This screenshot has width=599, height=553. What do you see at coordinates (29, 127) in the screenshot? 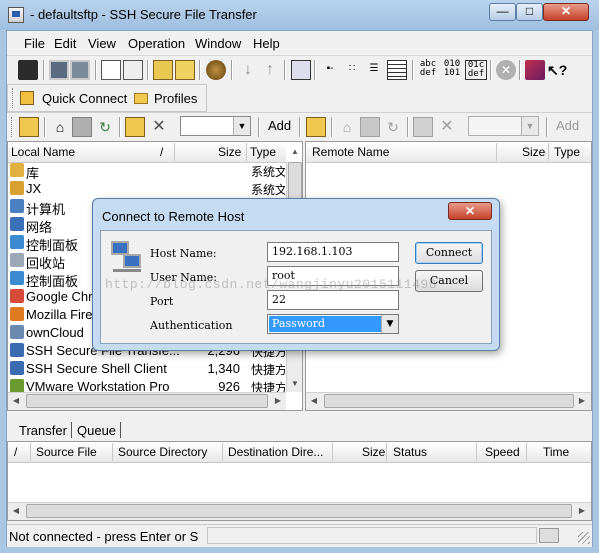
I see `local-up-folder-icon` at bounding box center [29, 127].